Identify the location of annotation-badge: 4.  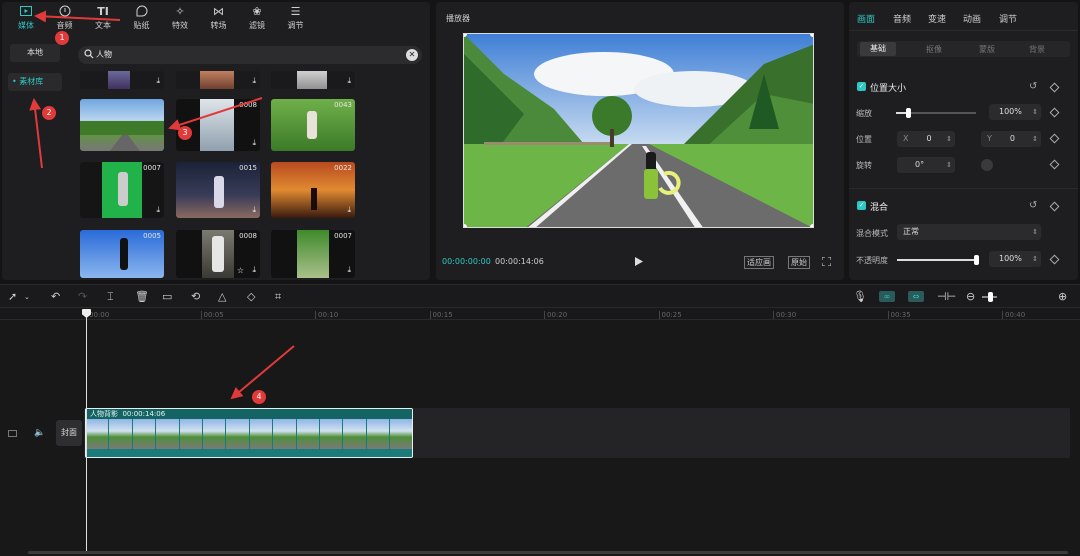
(259, 397).